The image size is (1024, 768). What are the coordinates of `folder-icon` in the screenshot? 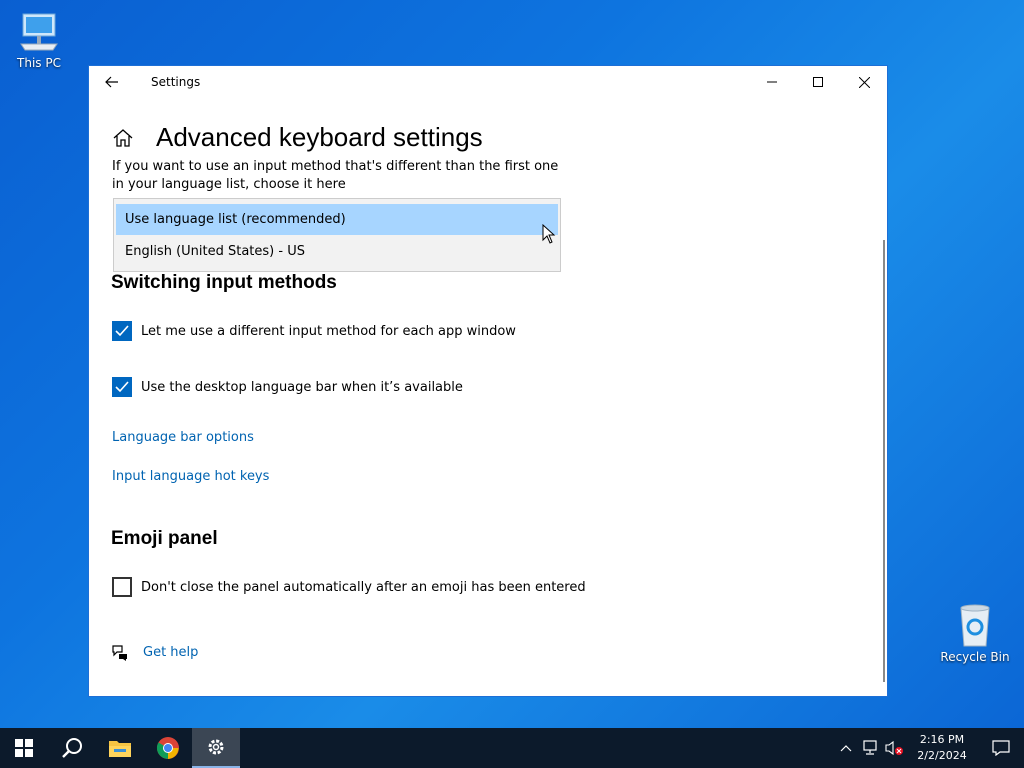 It's located at (120, 749).